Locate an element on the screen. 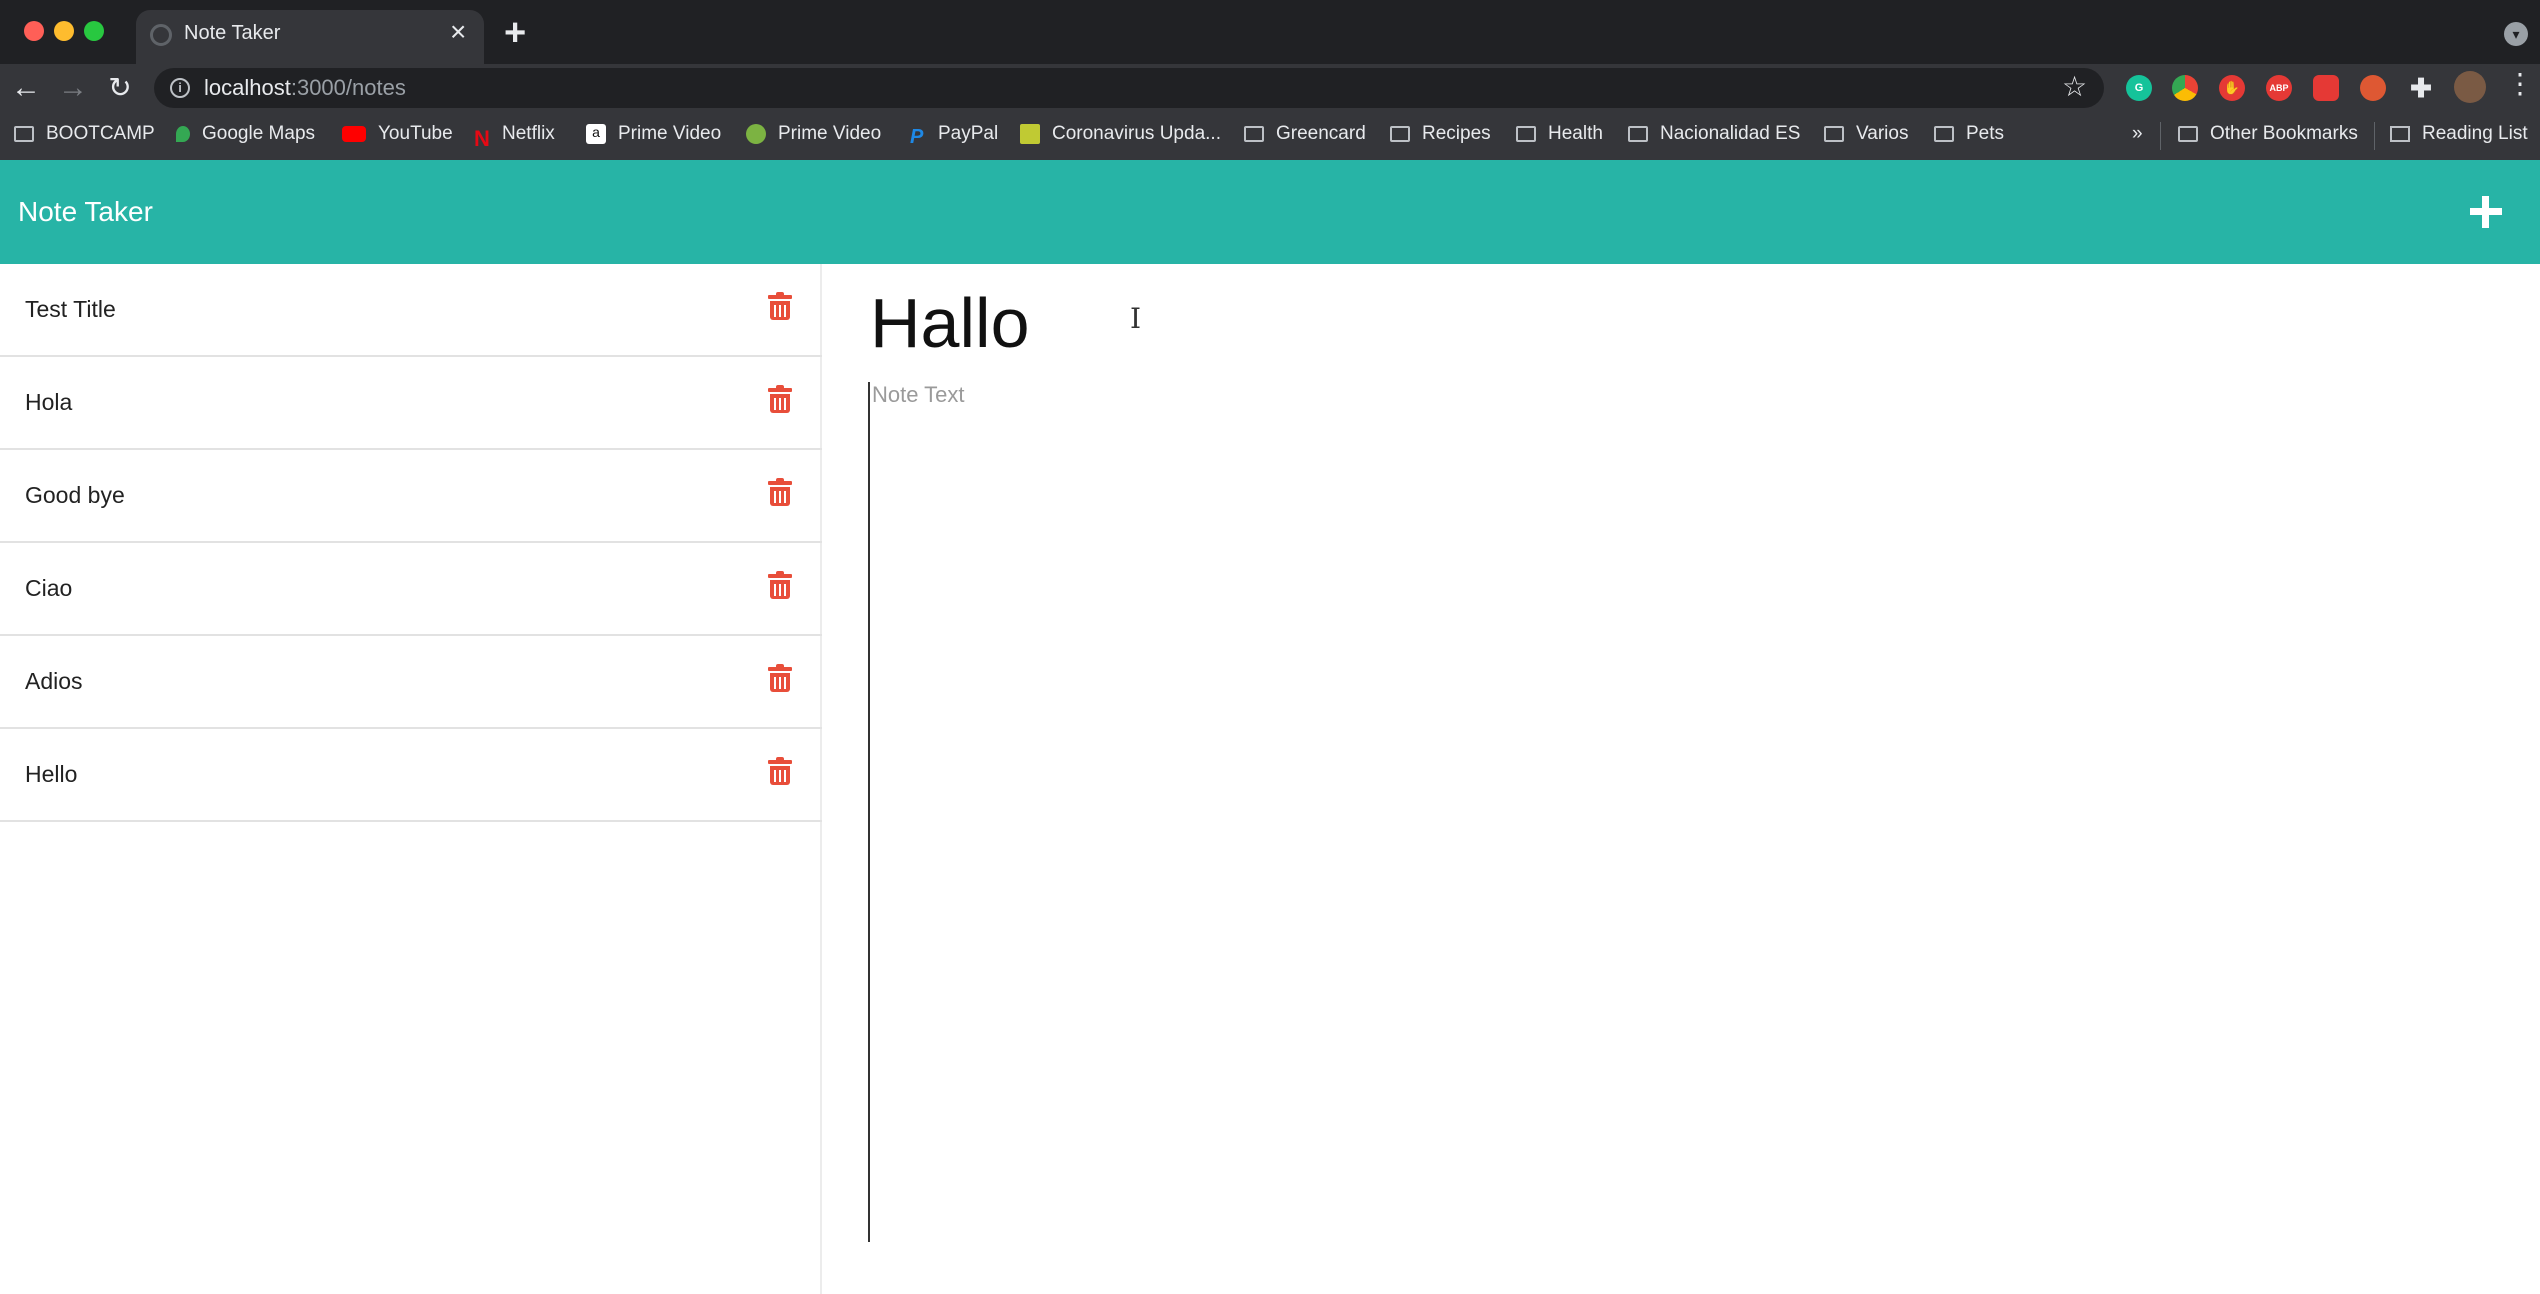 This screenshot has width=2540, height=1294. list-item: Adios is located at coordinates (411, 682).